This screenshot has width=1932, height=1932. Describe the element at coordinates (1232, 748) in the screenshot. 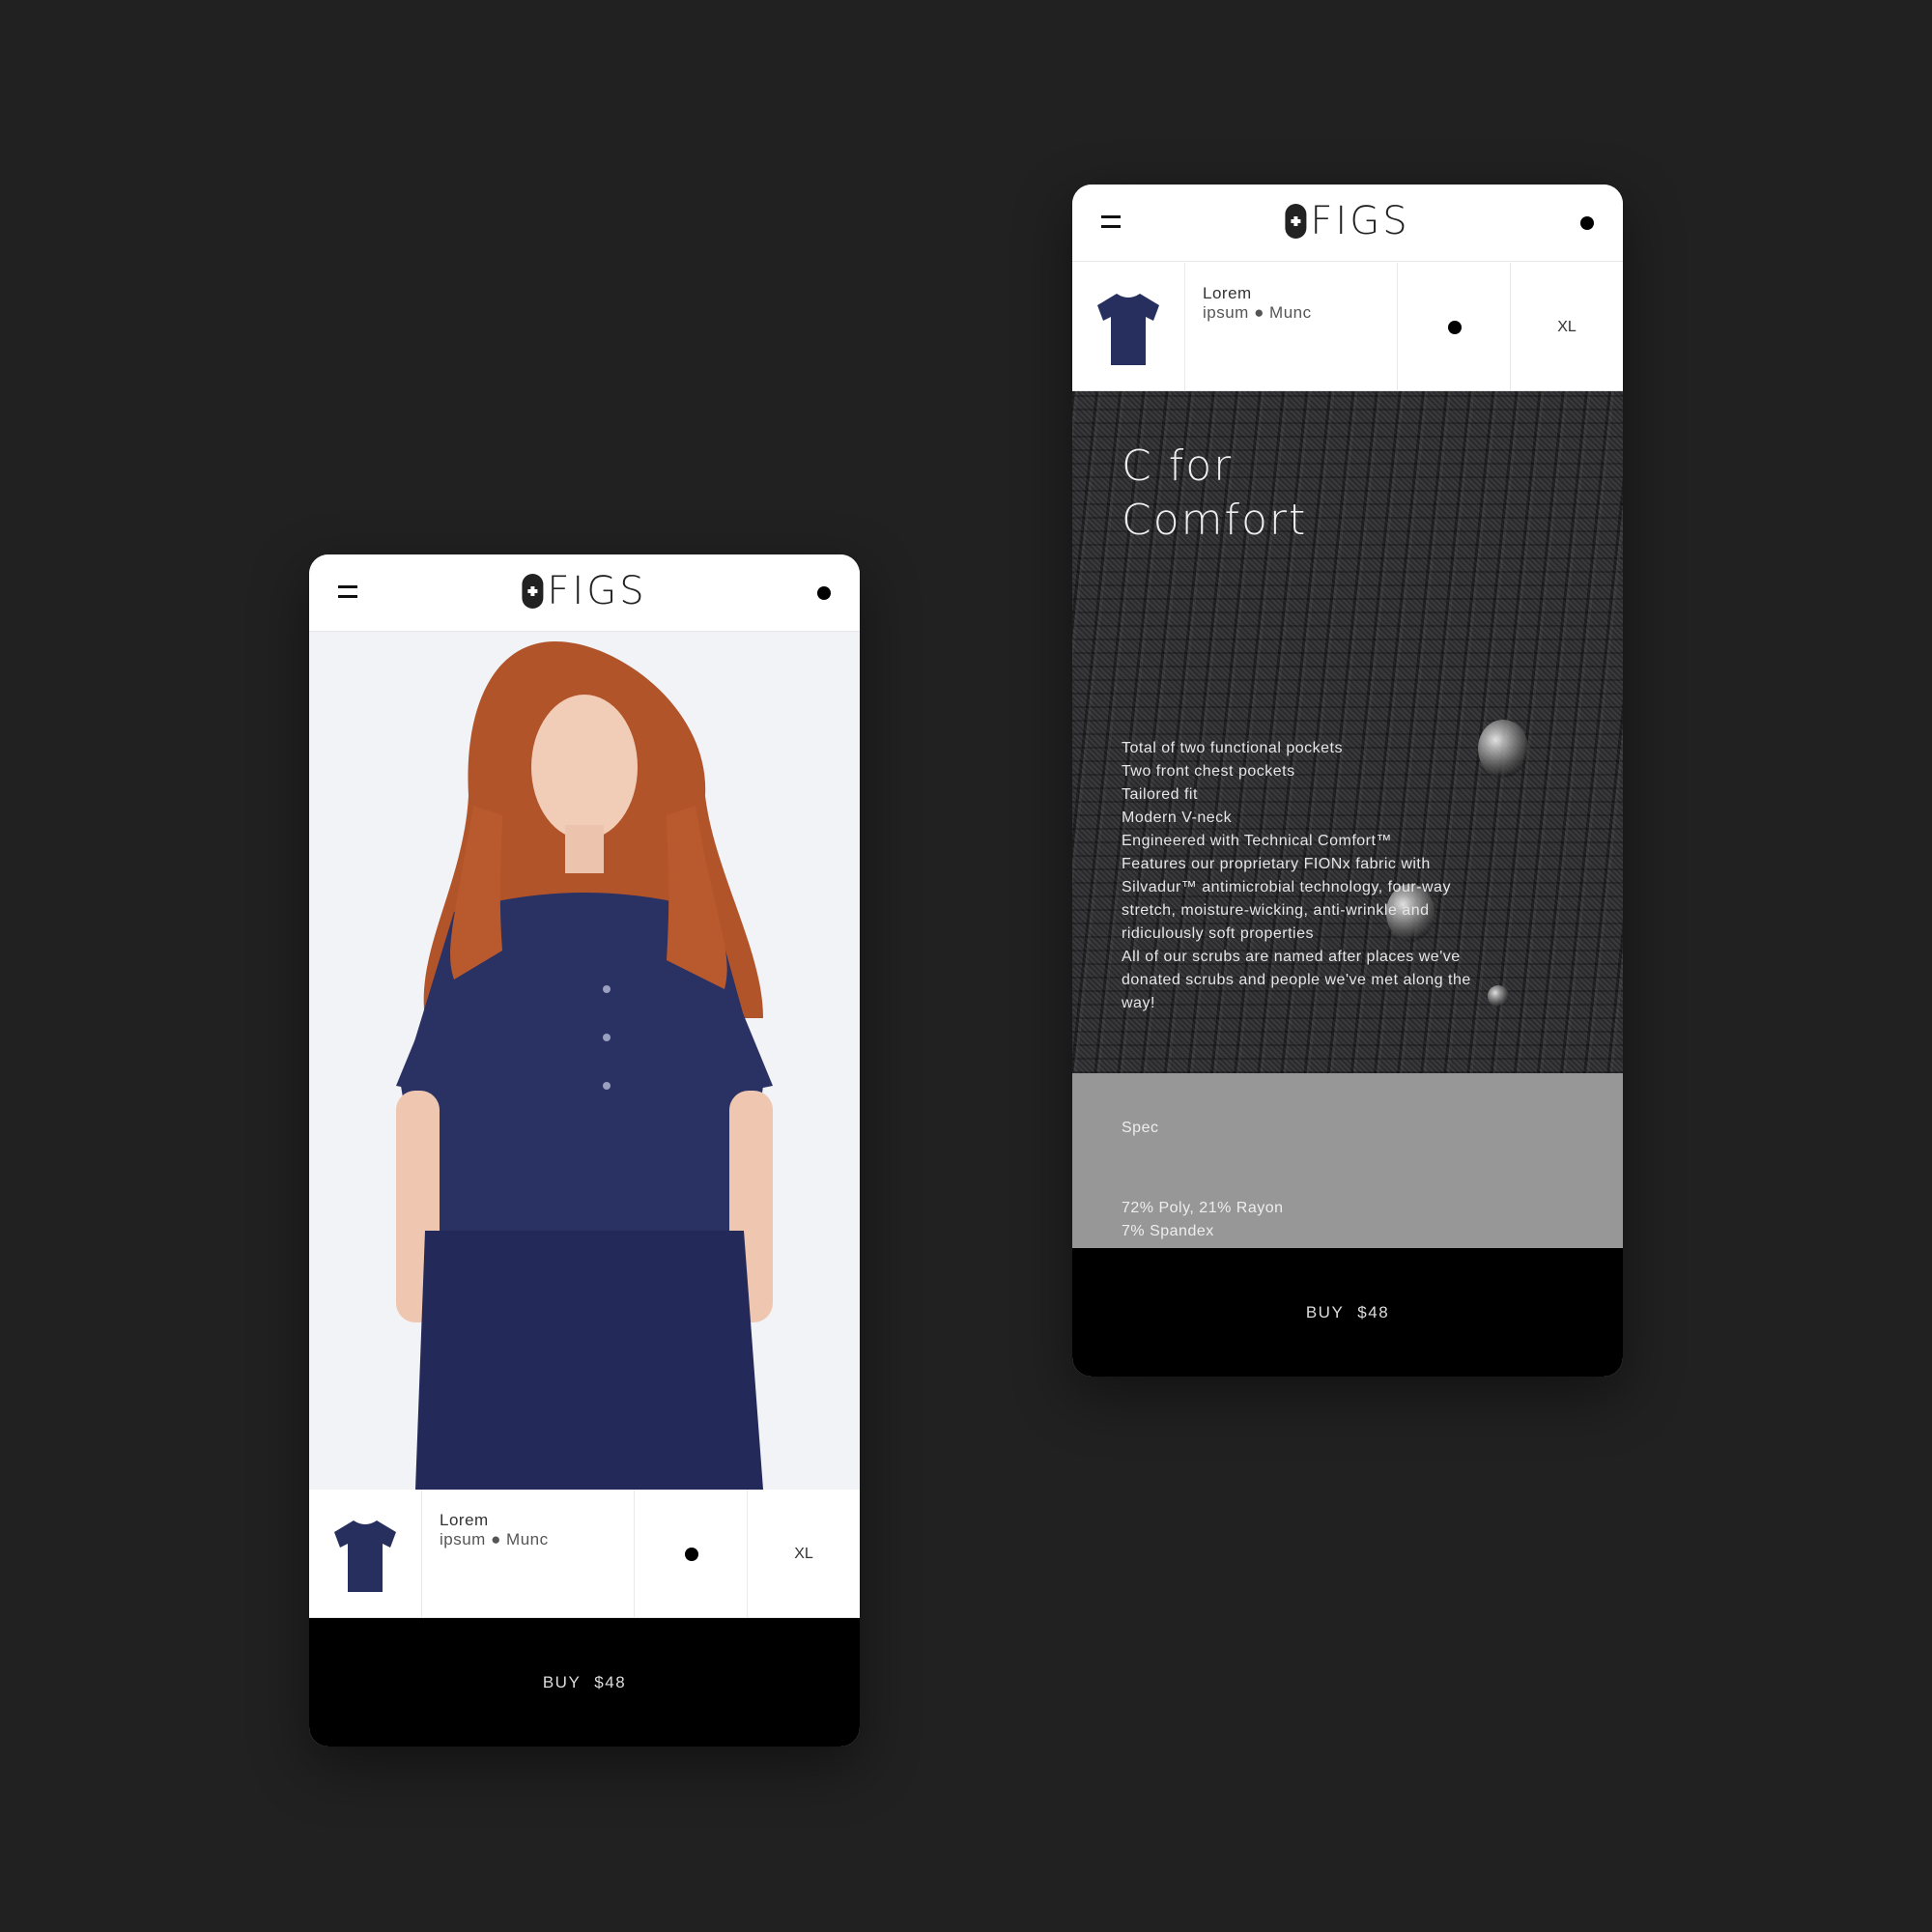

I see `feature-item: Total of two functional pockets` at that location.